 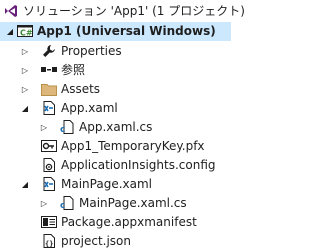 What do you see at coordinates (49, 70) in the screenshot?
I see `references-icon` at bounding box center [49, 70].